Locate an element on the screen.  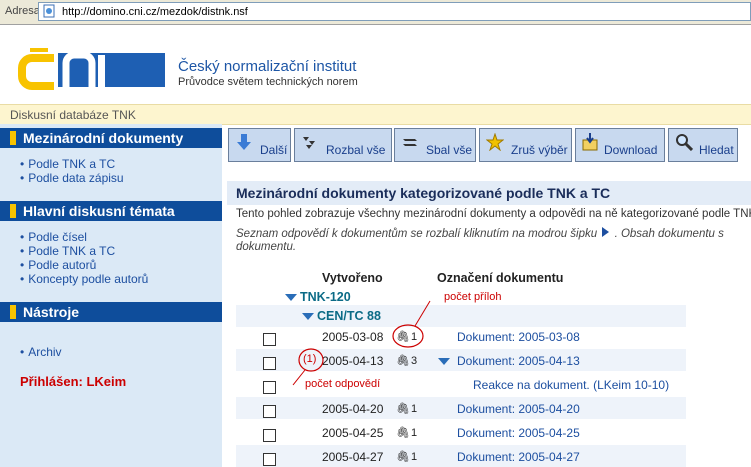
column-header-document: Označení dokumentu is located at coordinates (500, 278).